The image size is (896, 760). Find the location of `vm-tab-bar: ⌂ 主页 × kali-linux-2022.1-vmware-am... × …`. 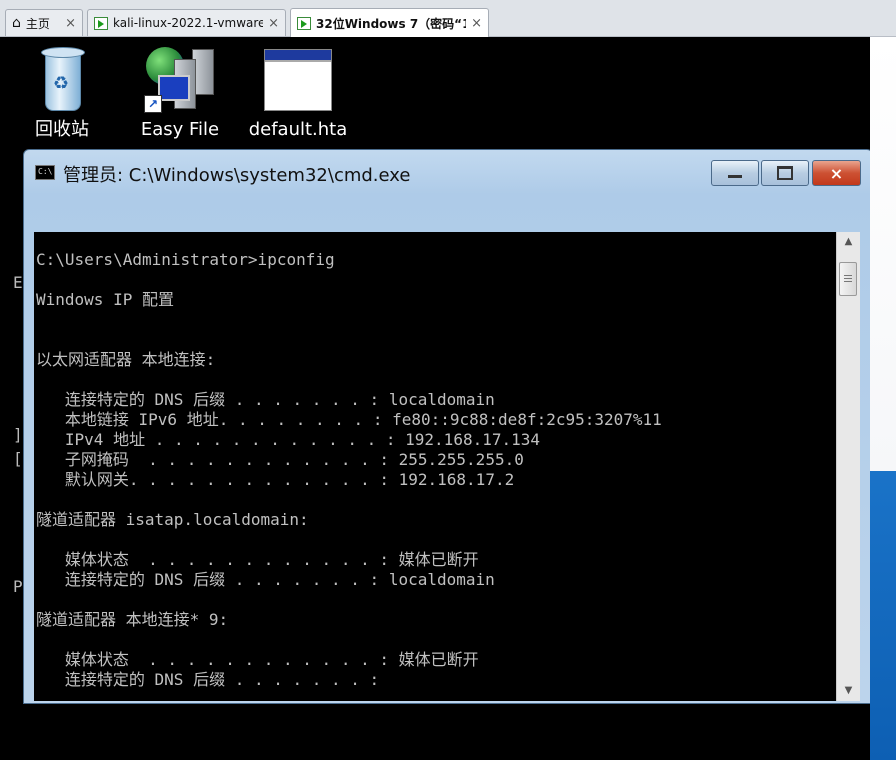

vm-tab-bar: ⌂ 主页 × kali-linux-2022.1-vmware-am... × … is located at coordinates (448, 18).